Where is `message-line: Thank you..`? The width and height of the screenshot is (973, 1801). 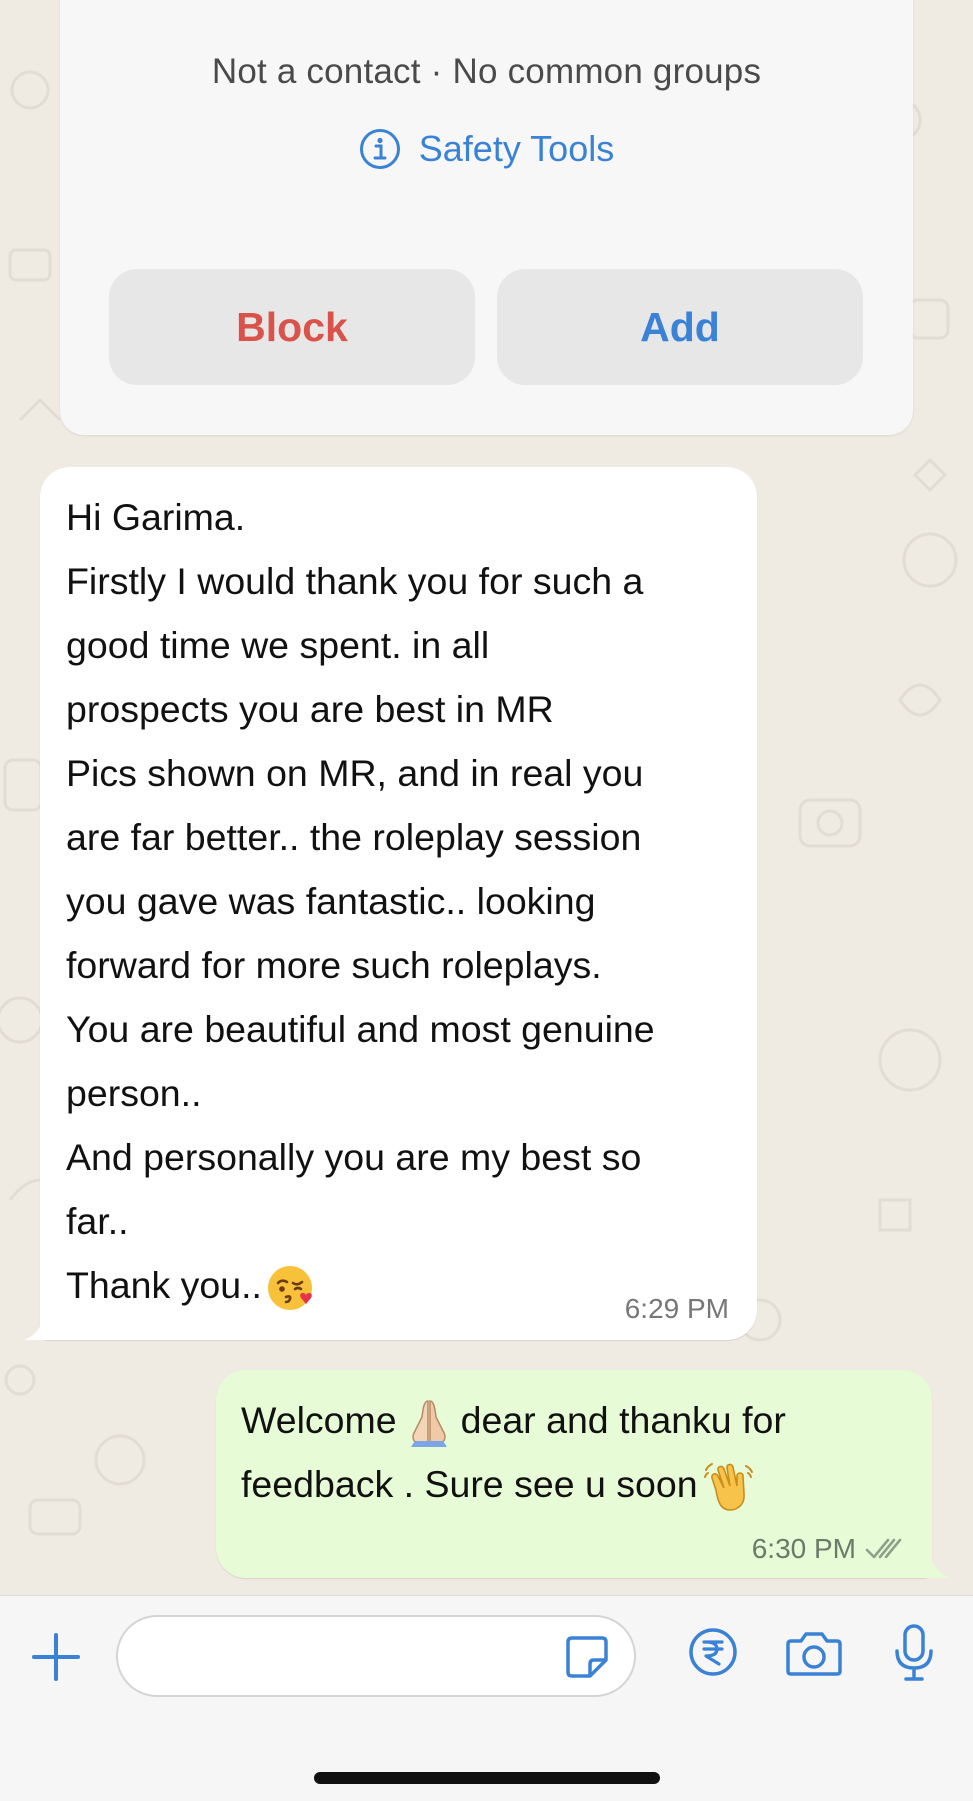
message-line: Thank you.. is located at coordinates (164, 1285).